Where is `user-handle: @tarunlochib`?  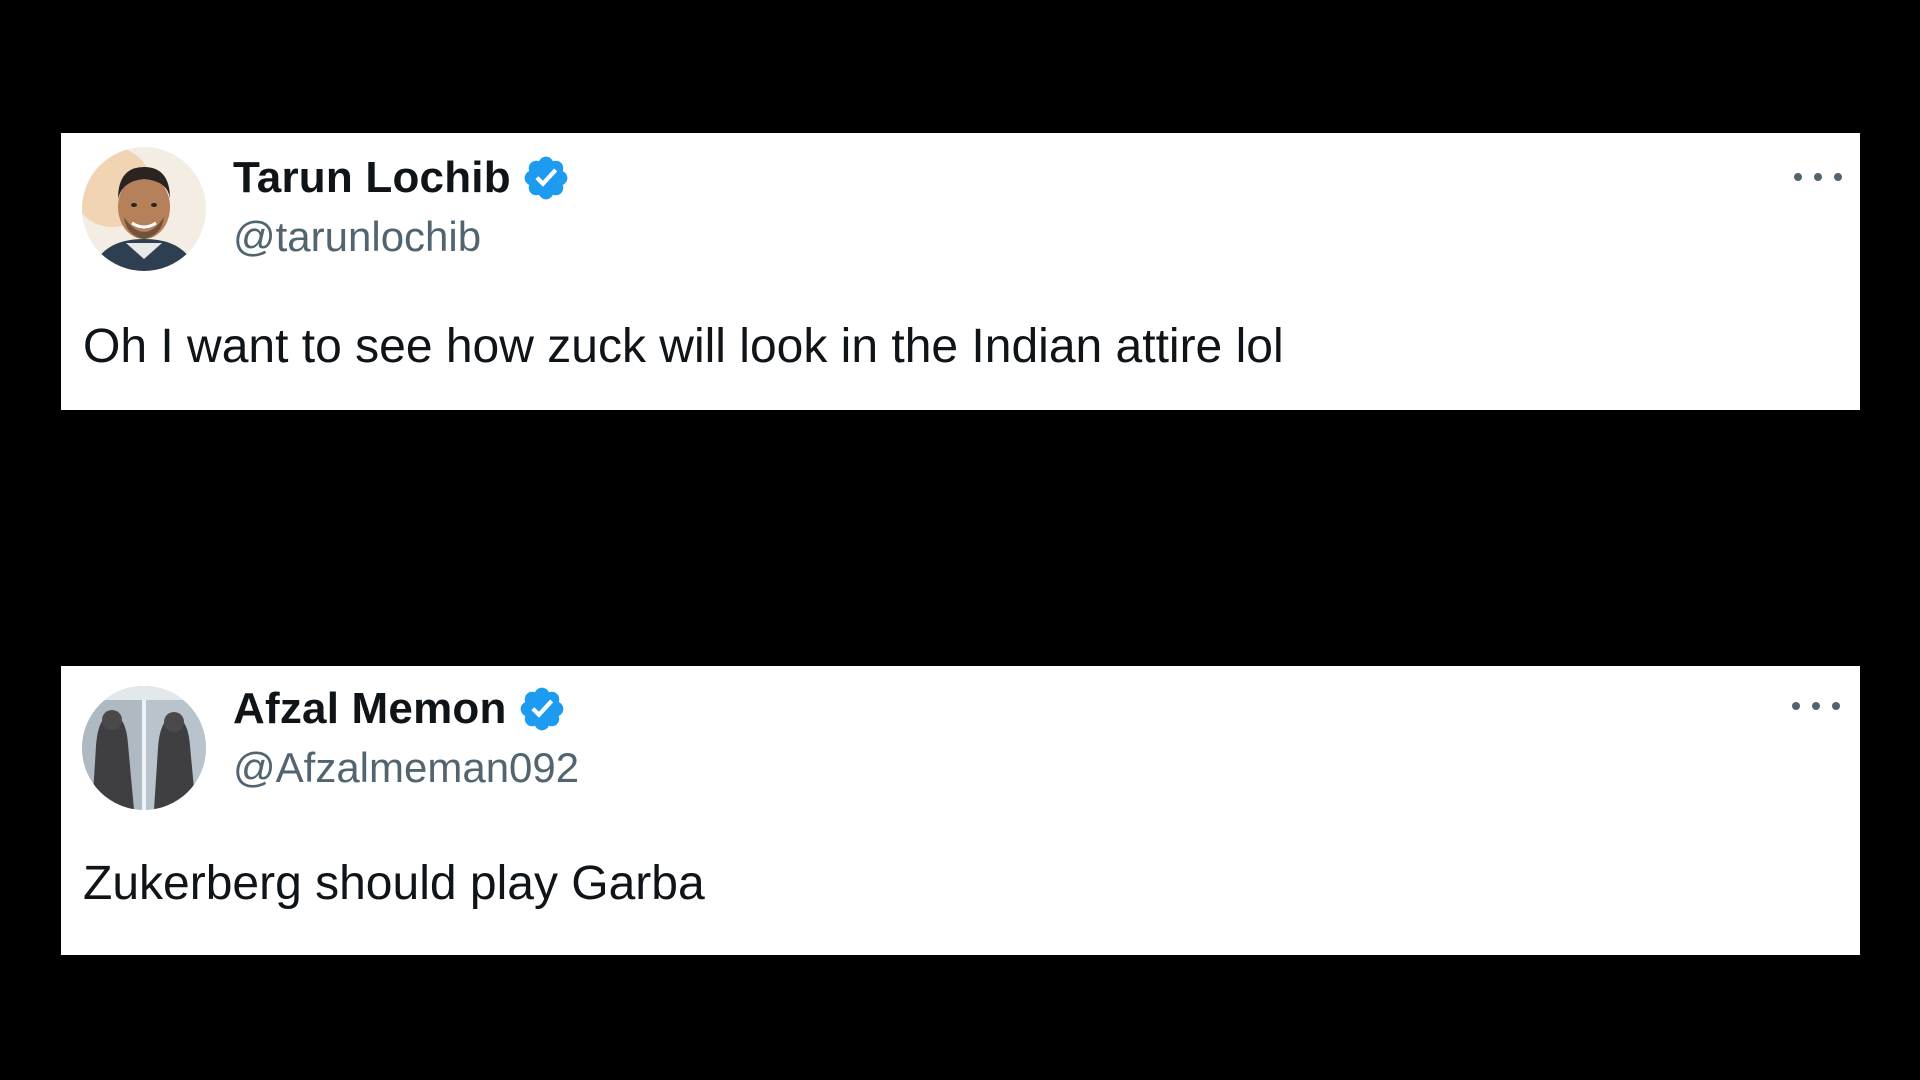 user-handle: @tarunlochib is located at coordinates (402, 237).